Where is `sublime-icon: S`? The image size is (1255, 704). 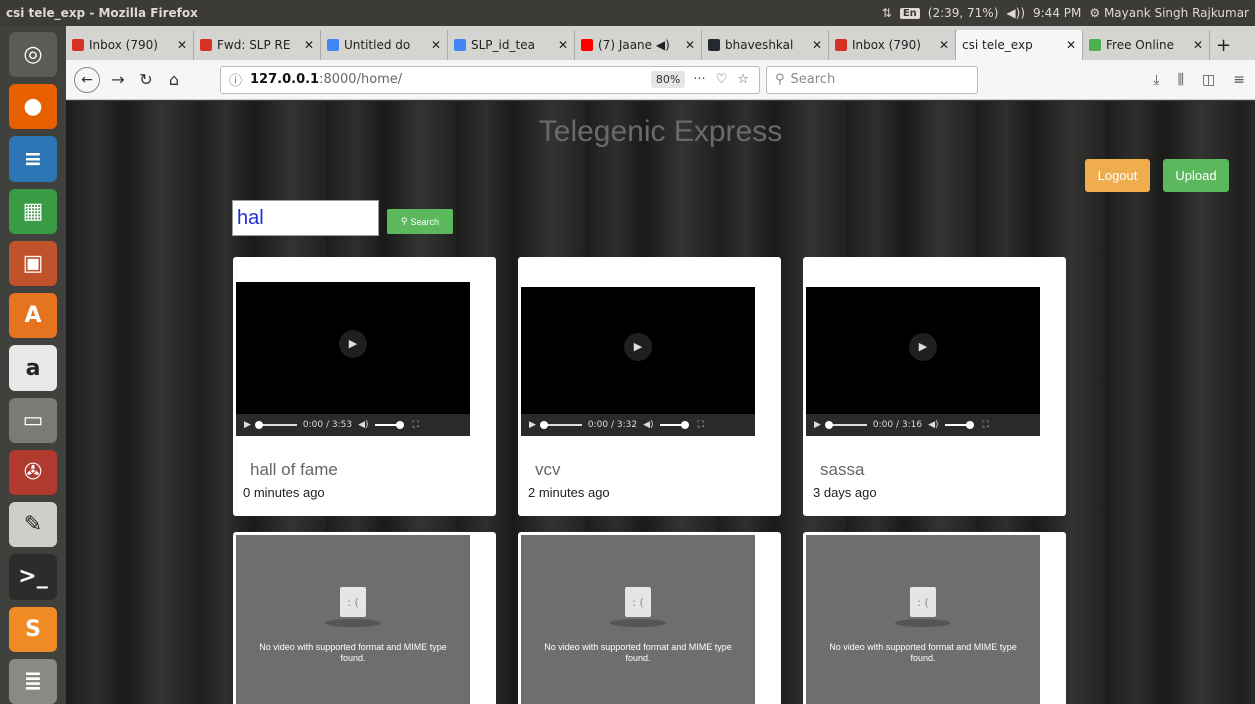
sublime-icon: S is located at coordinates (33, 629).